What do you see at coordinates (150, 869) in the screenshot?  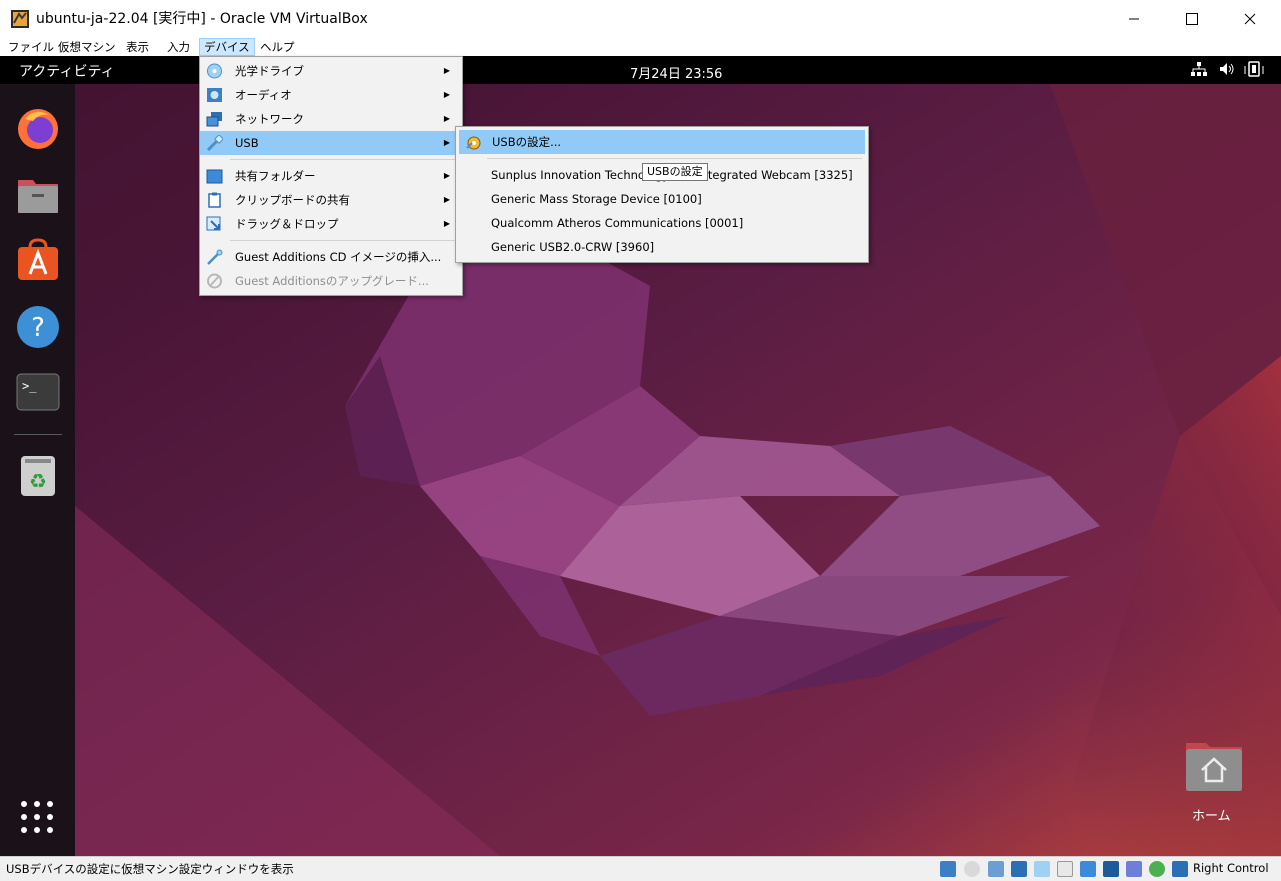 I see `status-text: USBデバイスの設定に仮想マシン設定ウィンドウを表示` at bounding box center [150, 869].